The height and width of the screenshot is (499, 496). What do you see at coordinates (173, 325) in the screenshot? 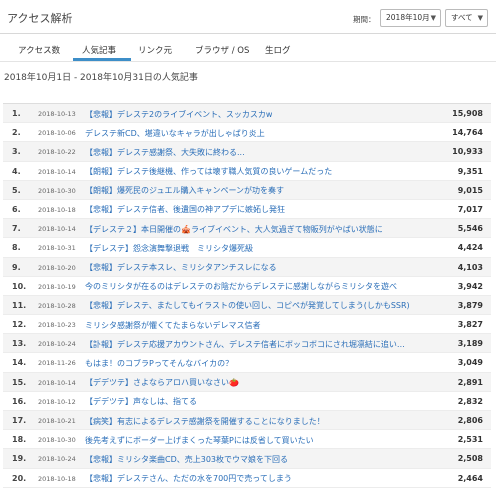
I see `article-link: ミリシタ感謝祭が懼くてたまらないデレマス信者` at bounding box center [173, 325].